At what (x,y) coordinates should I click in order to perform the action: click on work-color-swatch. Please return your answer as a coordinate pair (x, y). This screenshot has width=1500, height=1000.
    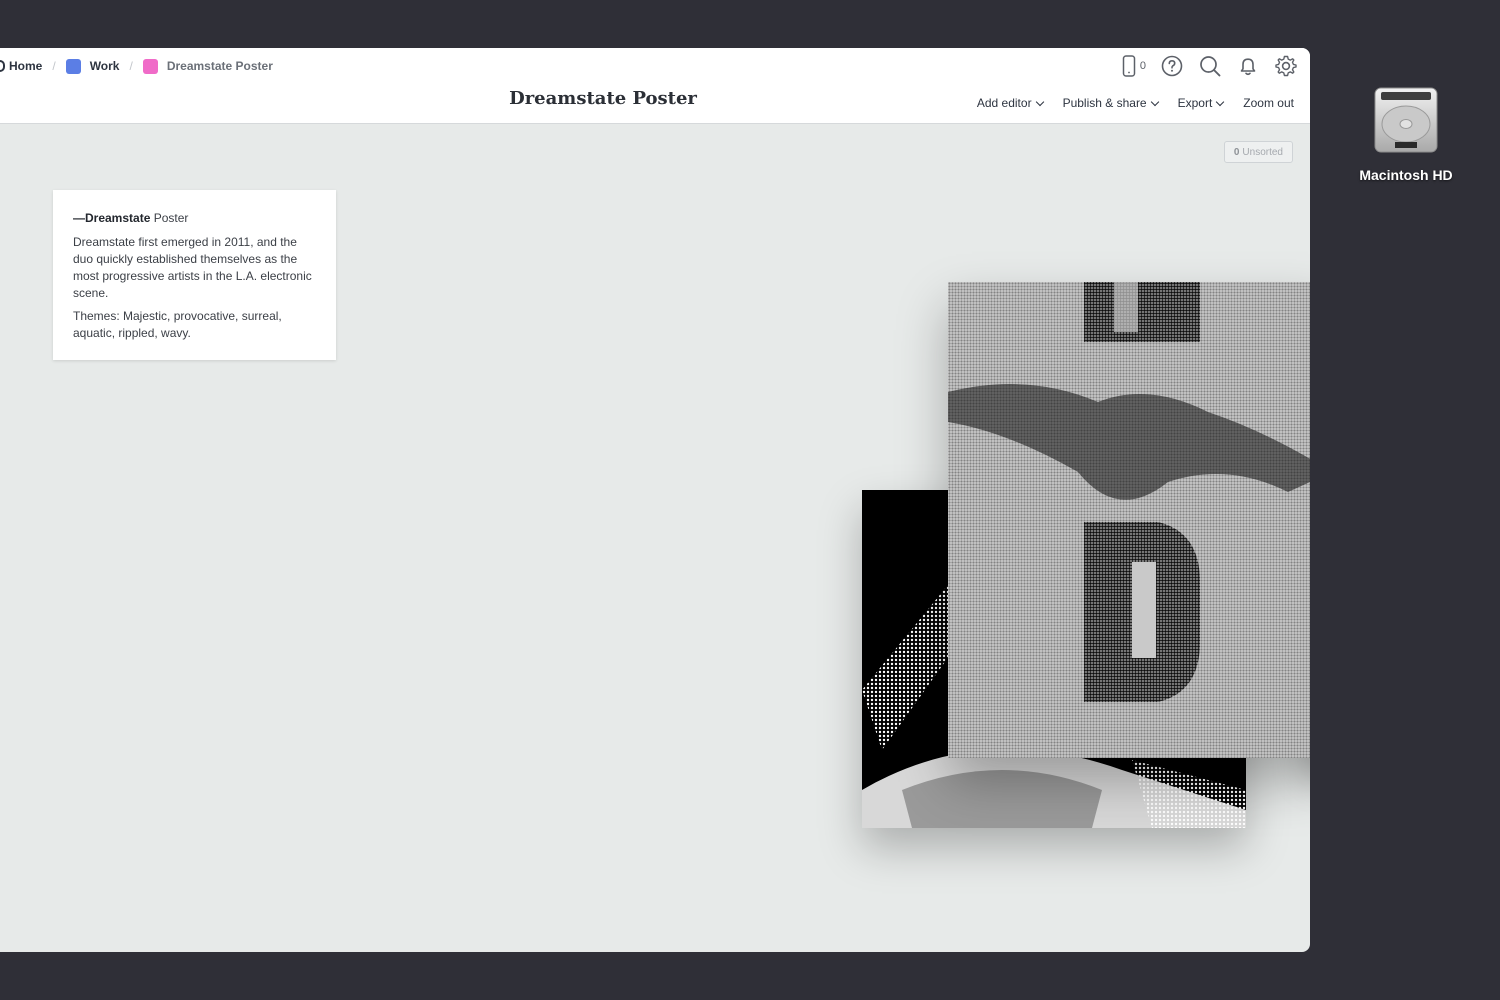
    Looking at the image, I should click on (73, 66).